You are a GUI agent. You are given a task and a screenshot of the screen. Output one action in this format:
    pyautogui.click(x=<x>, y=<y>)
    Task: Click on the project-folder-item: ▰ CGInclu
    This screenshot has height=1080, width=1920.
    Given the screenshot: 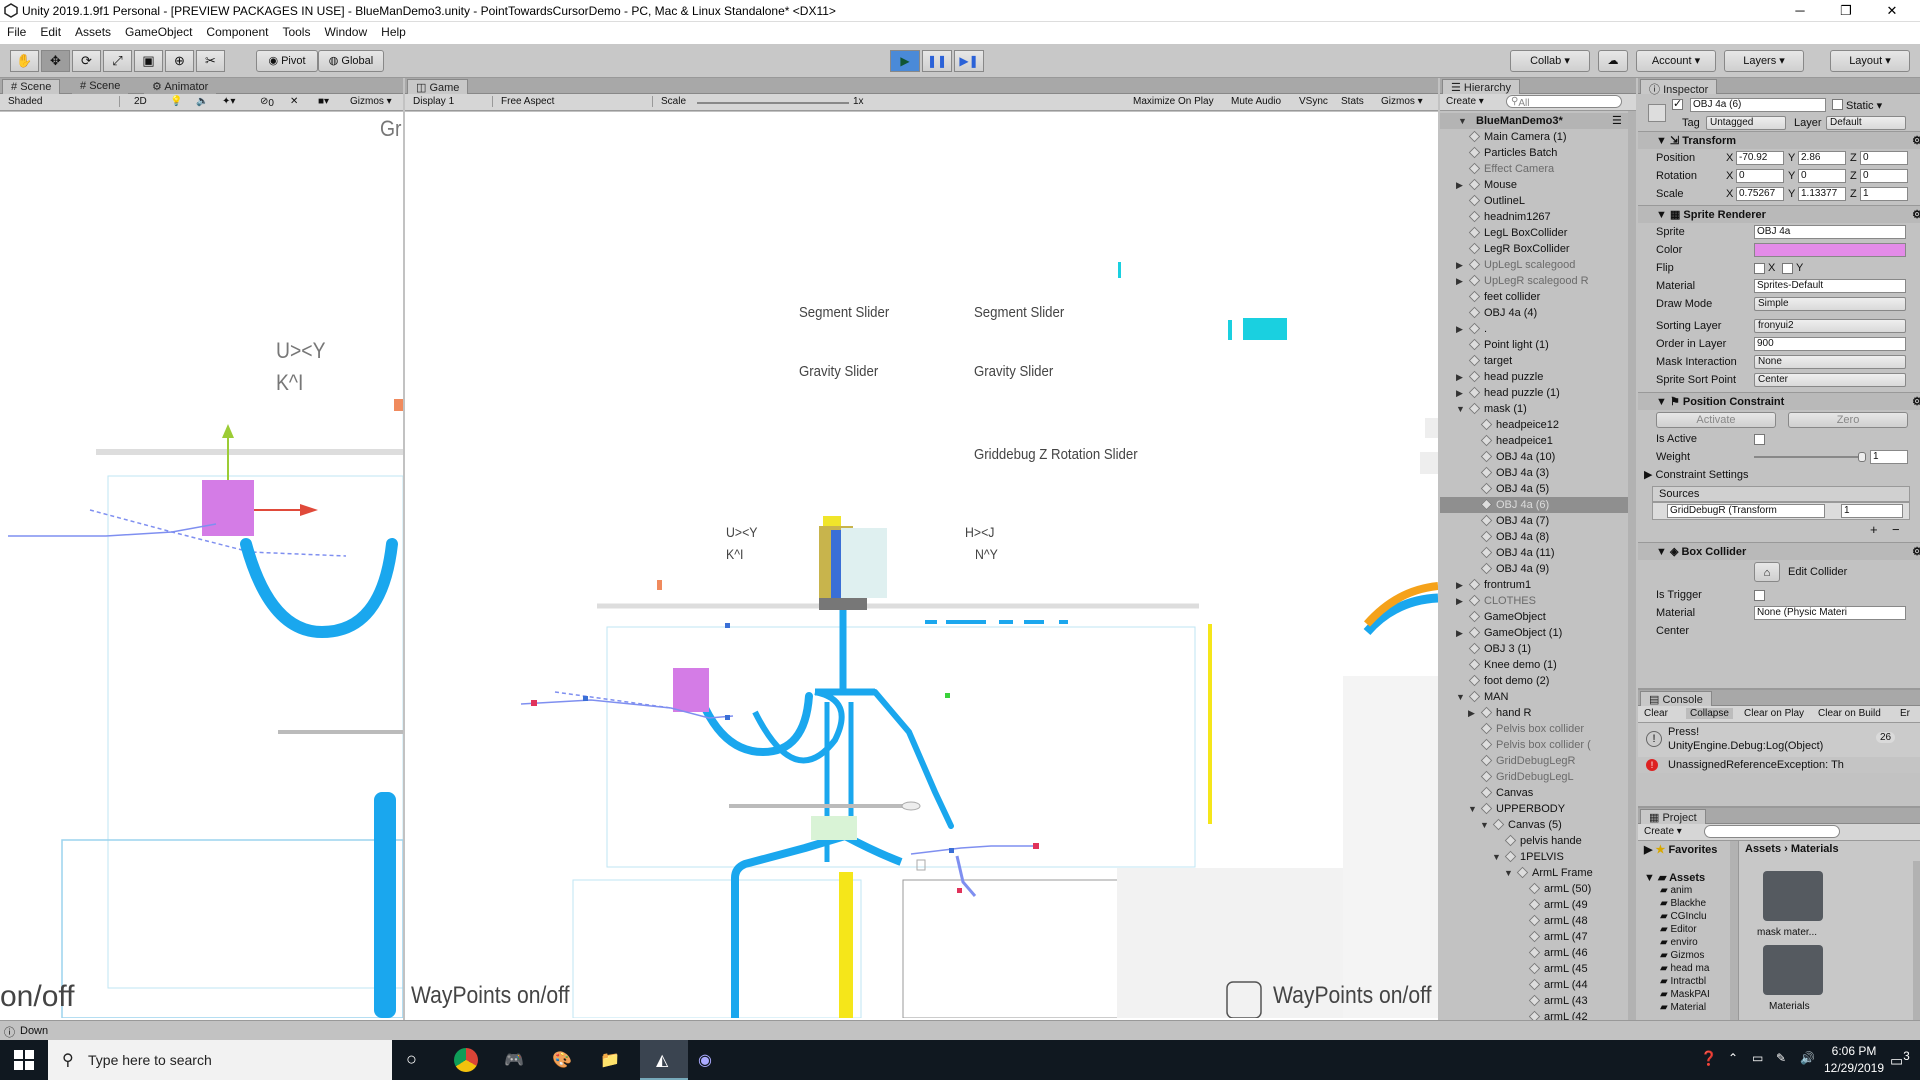 What is the action you would take?
    pyautogui.click(x=1683, y=916)
    